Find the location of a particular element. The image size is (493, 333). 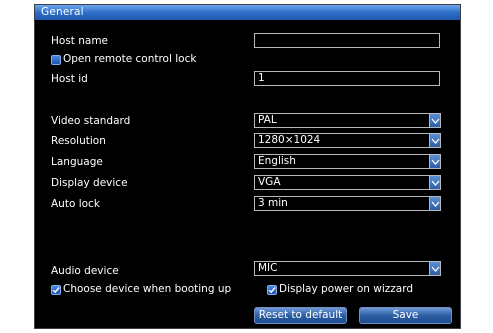

video-standard-dropdown-button is located at coordinates (435, 120).